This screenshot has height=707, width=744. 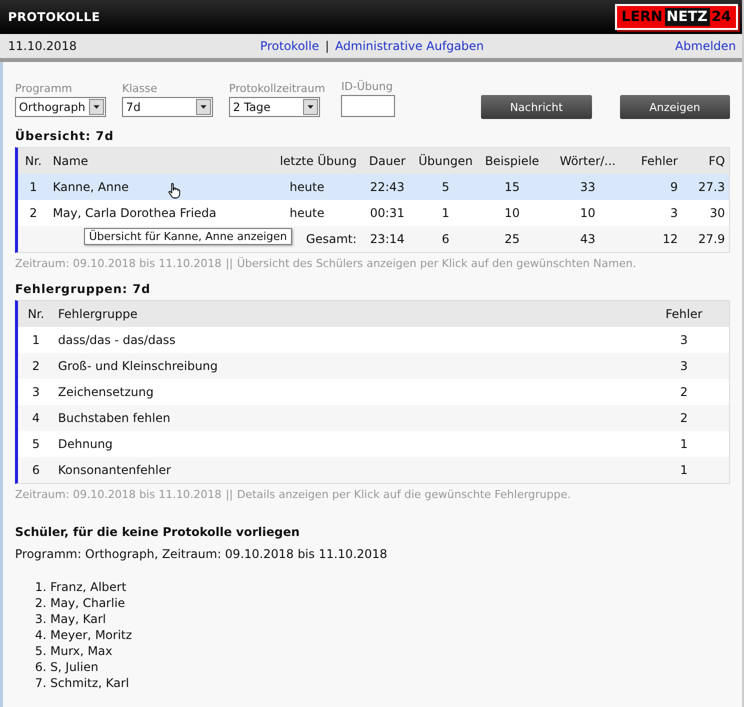 What do you see at coordinates (43, 46) in the screenshot?
I see `date-label: 11.10.2018` at bounding box center [43, 46].